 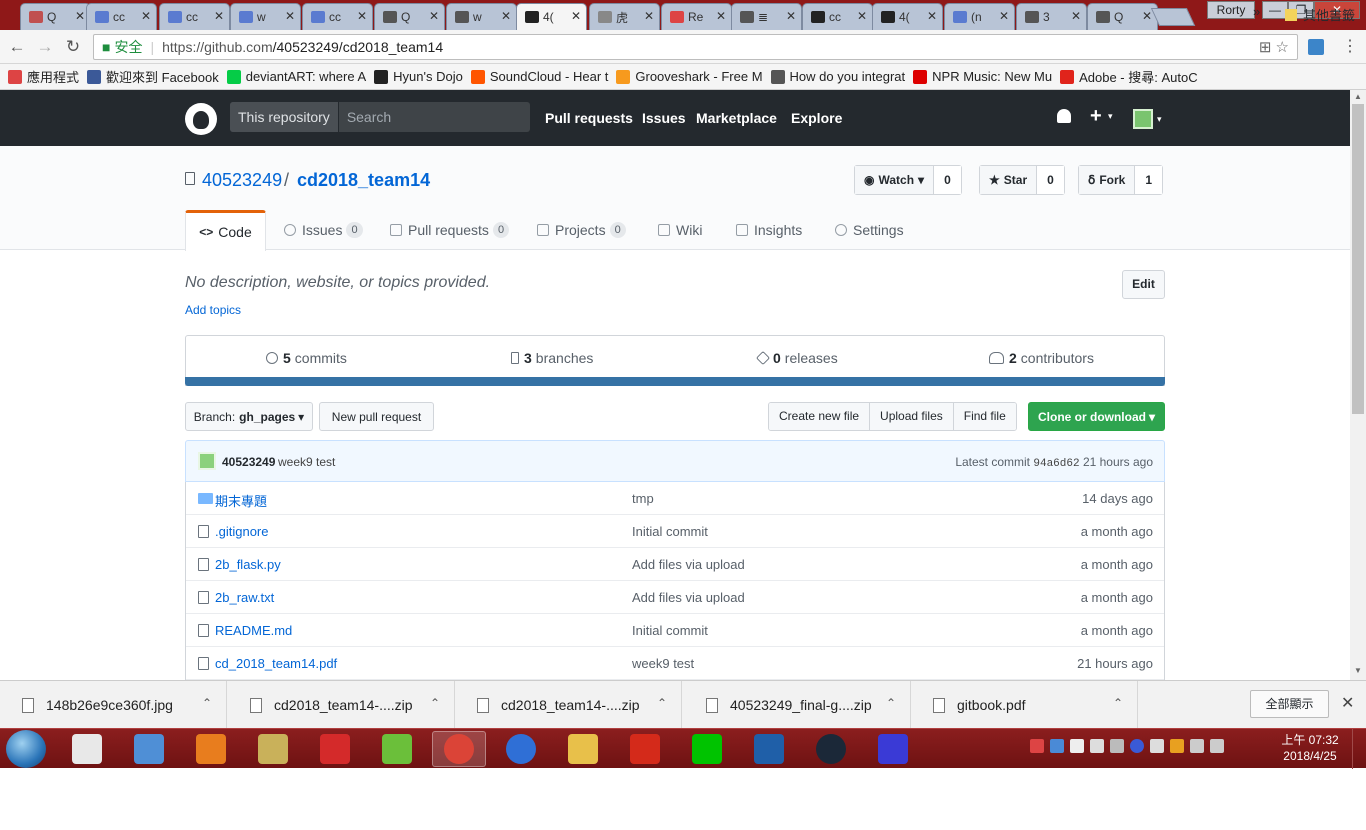 What do you see at coordinates (1320, 14) in the screenshot?
I see `other-bookmarks: 其他書籤` at bounding box center [1320, 14].